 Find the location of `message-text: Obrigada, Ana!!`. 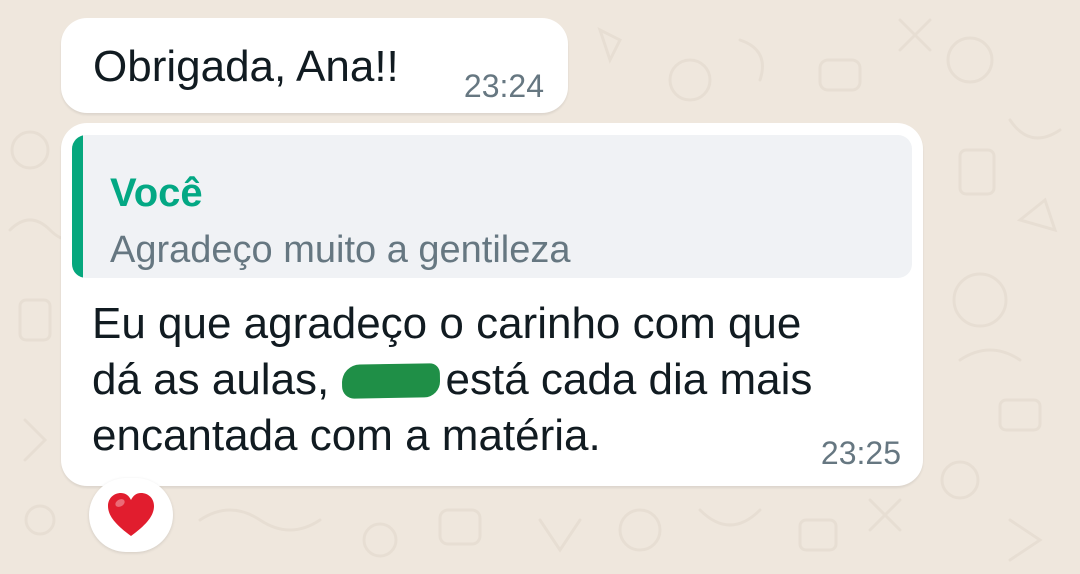

message-text: Obrigada, Ana!! is located at coordinates (246, 66).